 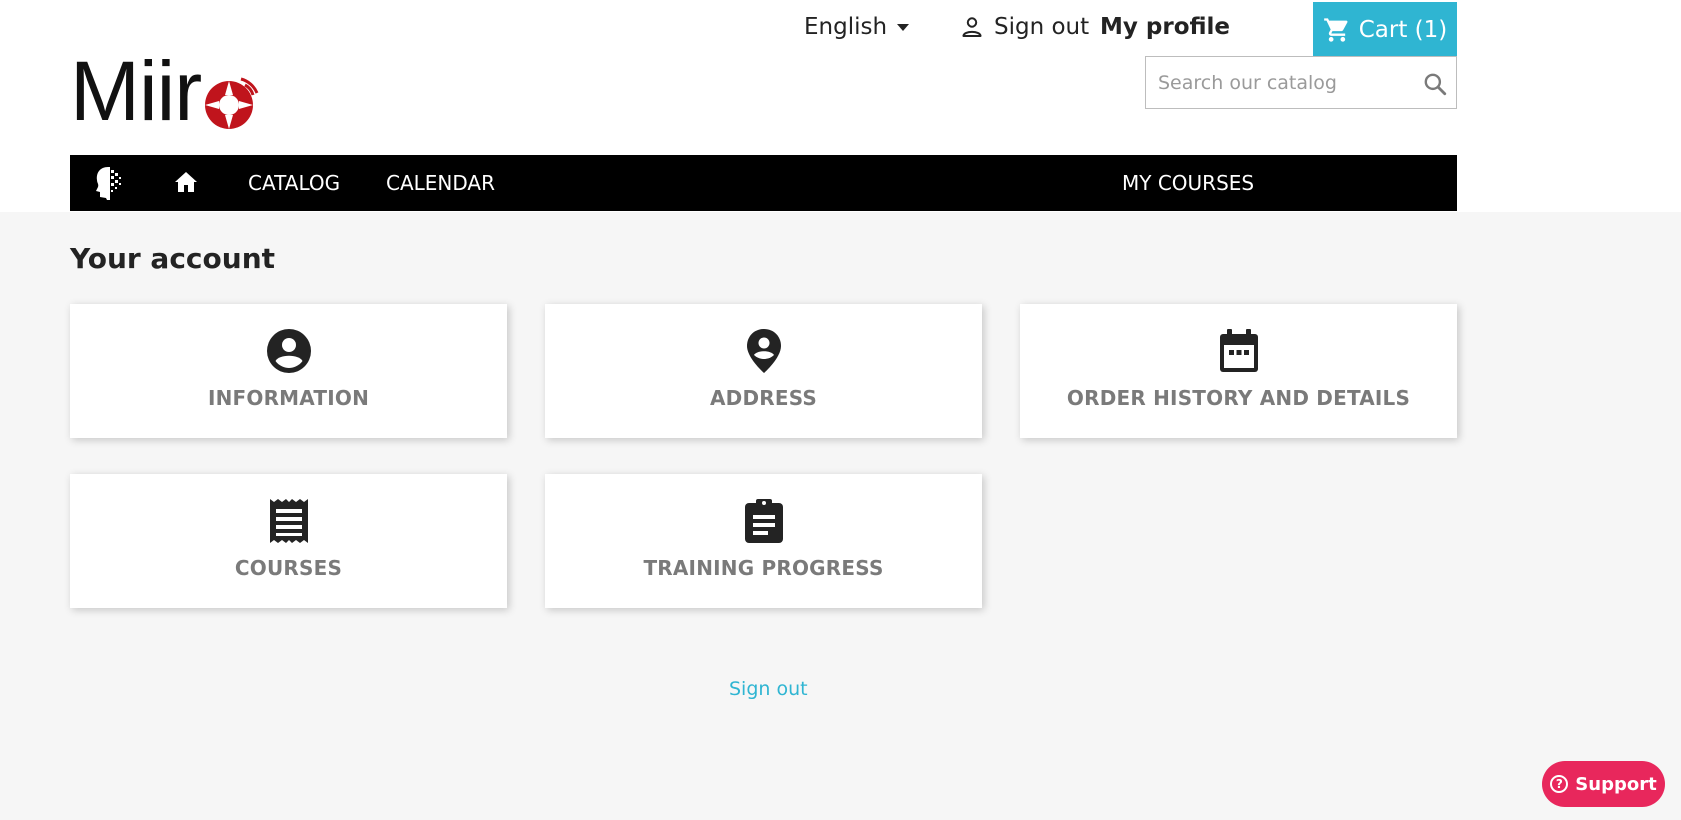 What do you see at coordinates (294, 183) in the screenshot?
I see `nav-catalog: CATALOG` at bounding box center [294, 183].